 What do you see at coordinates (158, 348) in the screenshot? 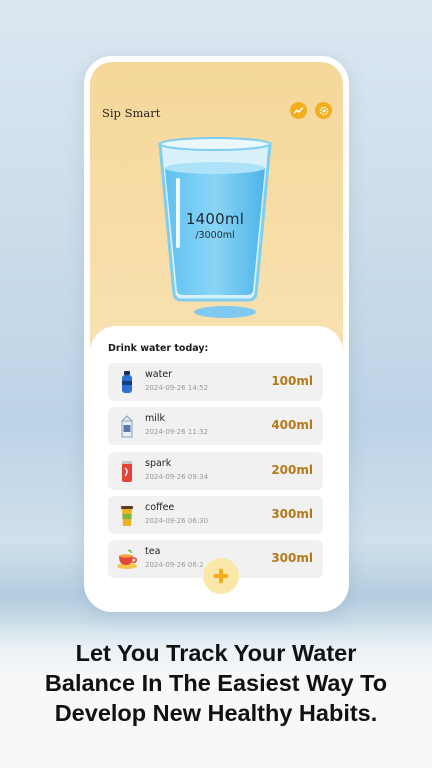
I see `list-title: Drink water today:` at bounding box center [158, 348].